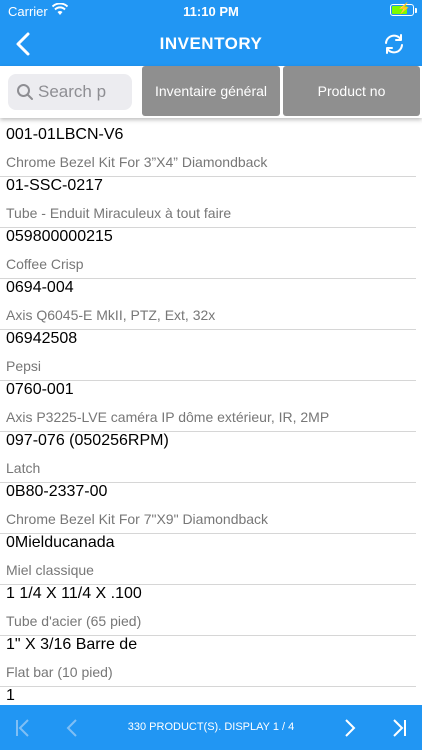 This screenshot has height=750, width=422. I want to click on pagination-bar: 330 PRODUCT(S). DISPLAY 1 / 4, so click(211, 727).